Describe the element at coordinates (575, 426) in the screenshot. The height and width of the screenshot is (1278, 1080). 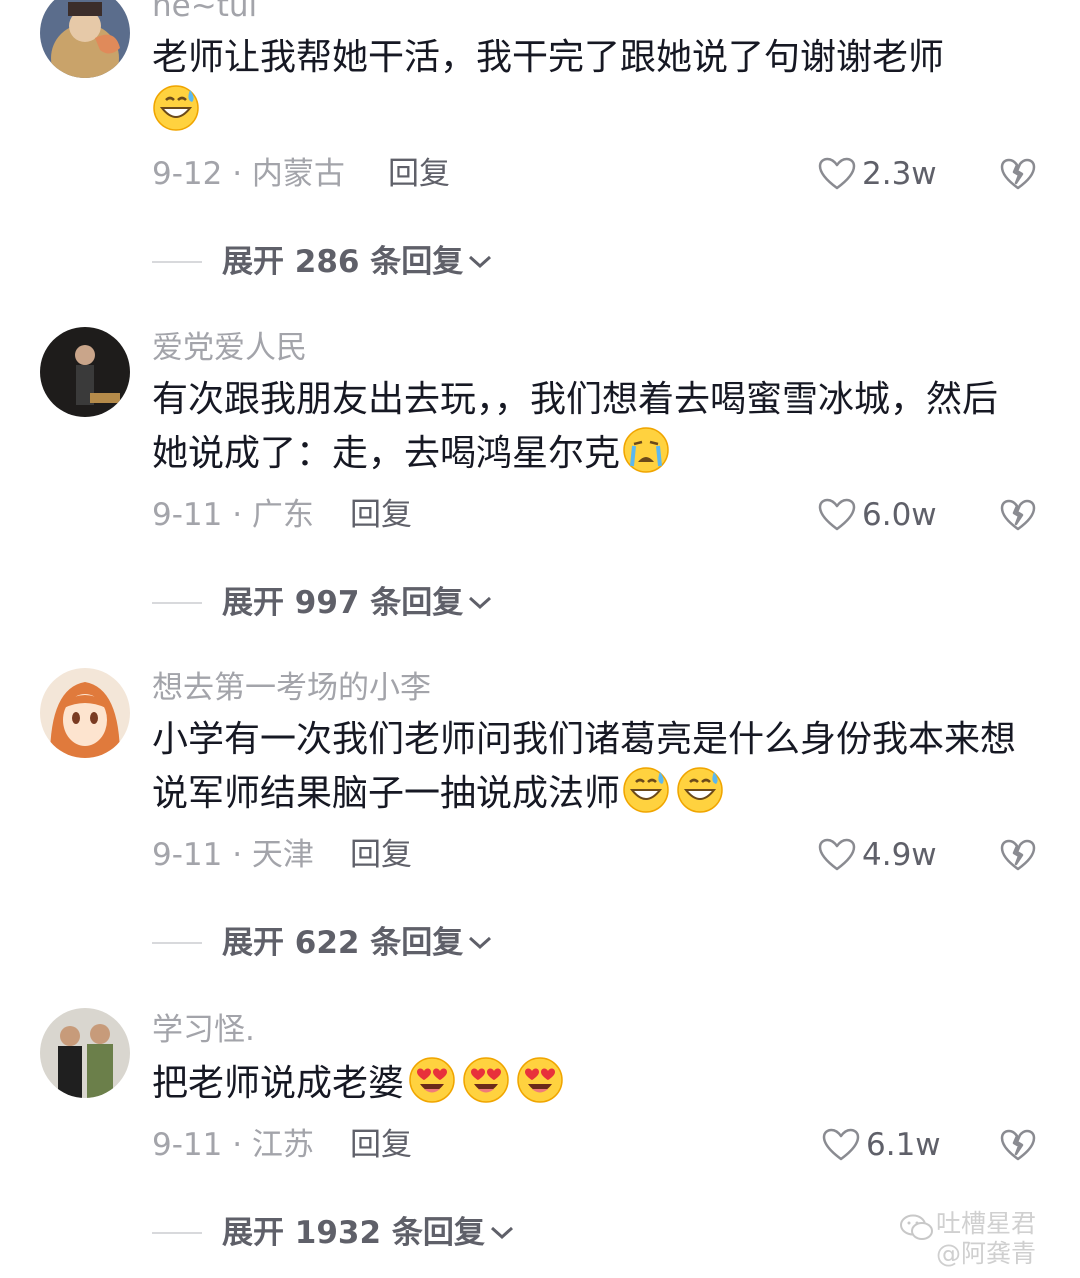
I see `comment-text-body: 有次跟我朋友出去玩，，我们想着去喝蜜雪冰城，然后她说成了：走，去喝鸿星尔克` at that location.